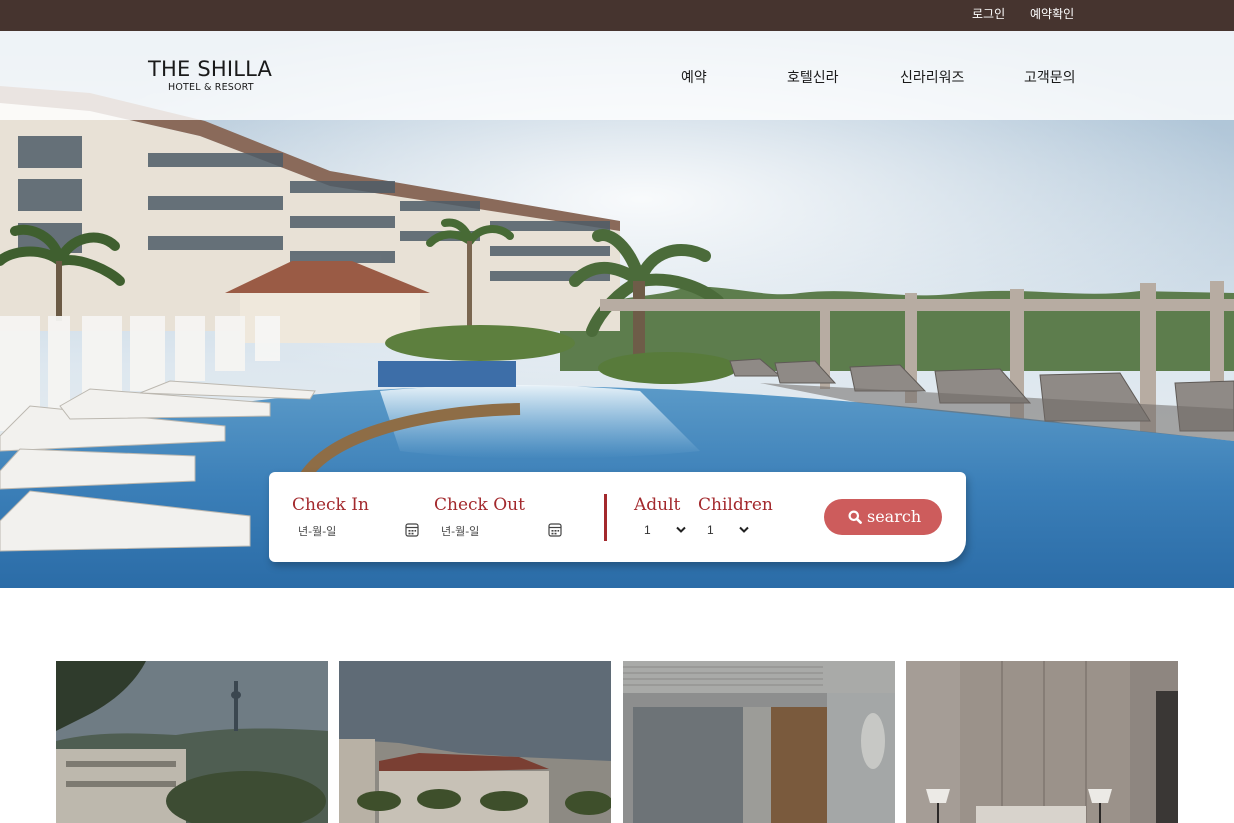 This screenshot has height=823, width=1234. What do you see at coordinates (662, 531) in the screenshot?
I see `adult-count-select: 1` at bounding box center [662, 531].